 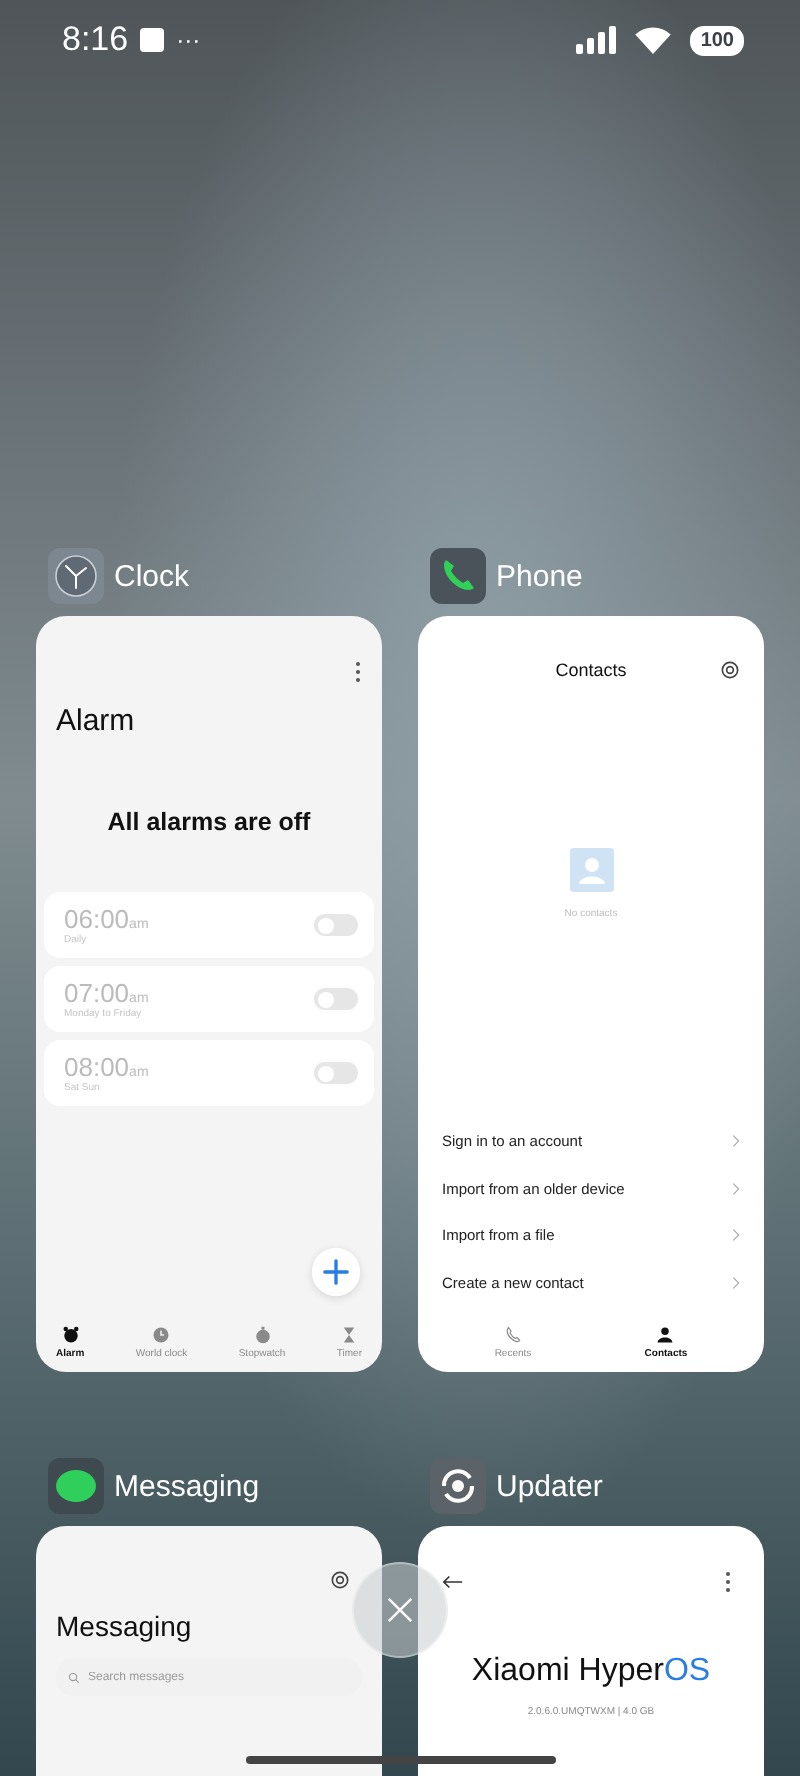 What do you see at coordinates (187, 1486) in the screenshot?
I see `app-name: Messaging` at bounding box center [187, 1486].